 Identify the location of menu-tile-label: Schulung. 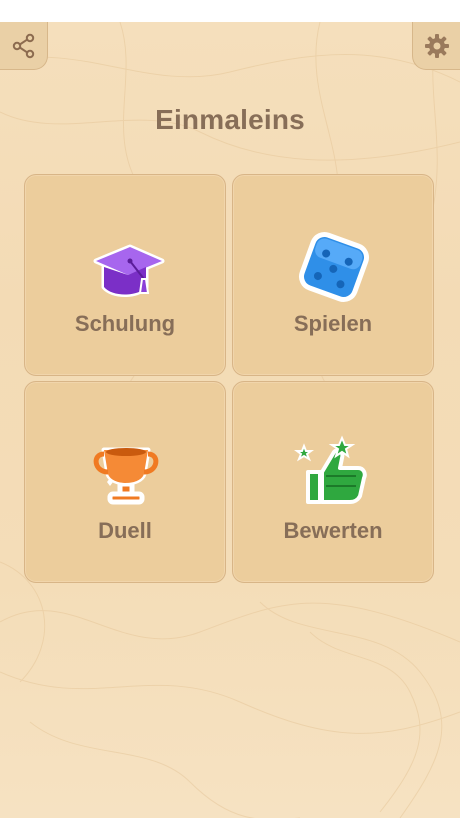
(125, 323).